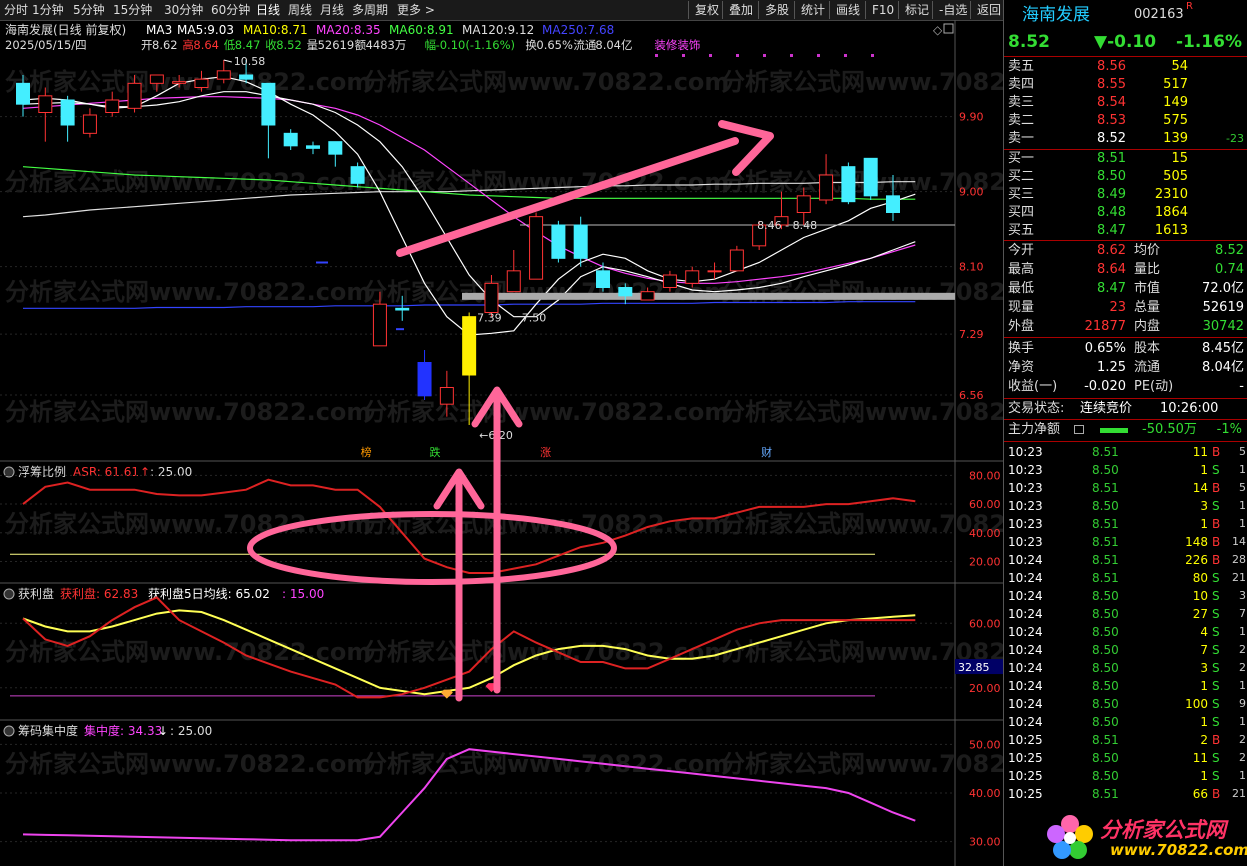 This screenshot has height=866, width=1247. Describe the element at coordinates (1125, 67) in the screenshot. I see `sell-row: 卖五 8.56 54` at that location.